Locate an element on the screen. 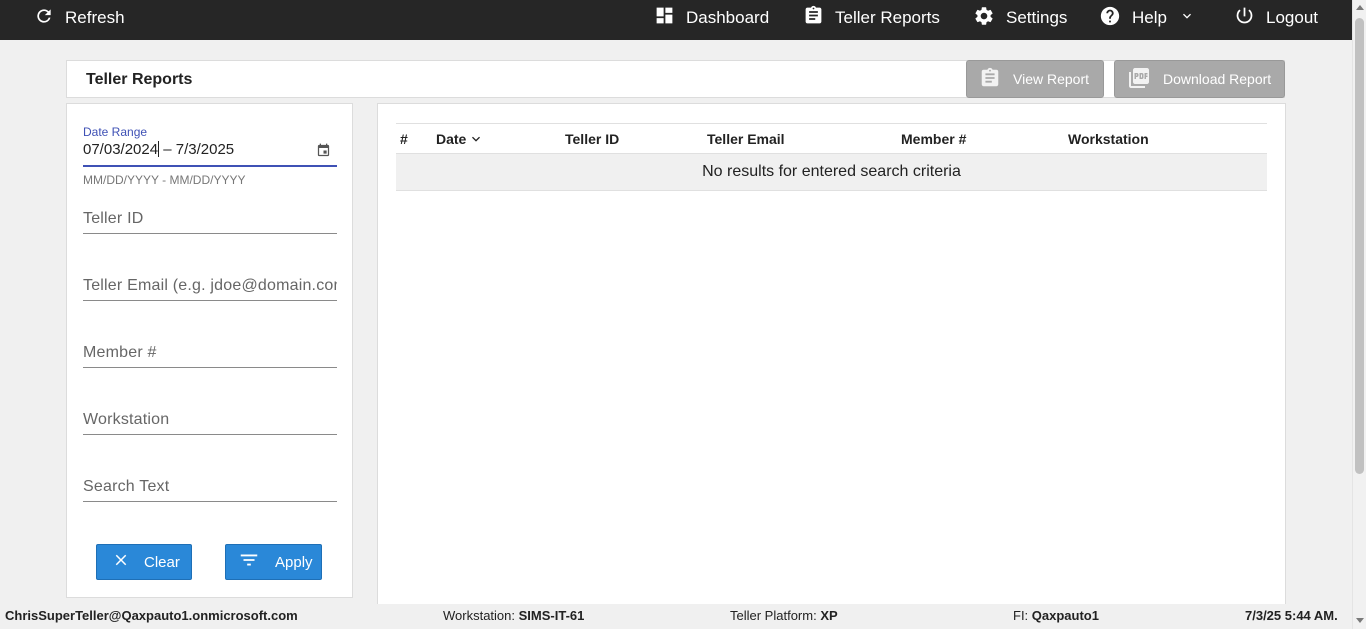 The height and width of the screenshot is (629, 1366). help-icon is located at coordinates (1110, 18).